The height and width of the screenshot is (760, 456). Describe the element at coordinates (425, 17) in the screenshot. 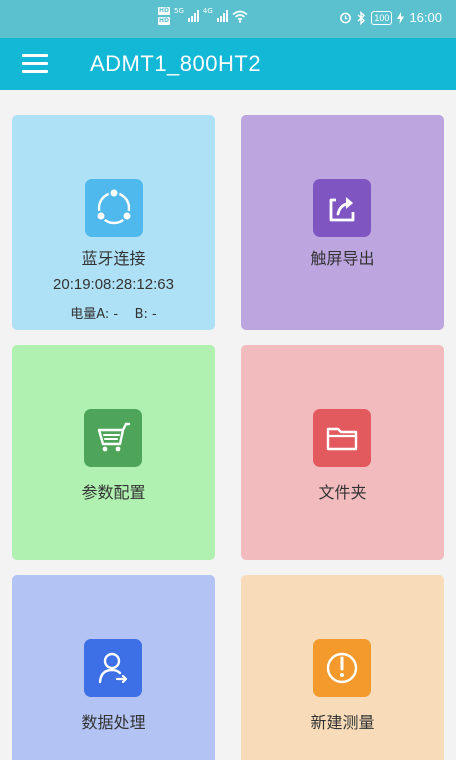

I see `clock-time: 16:00` at that location.